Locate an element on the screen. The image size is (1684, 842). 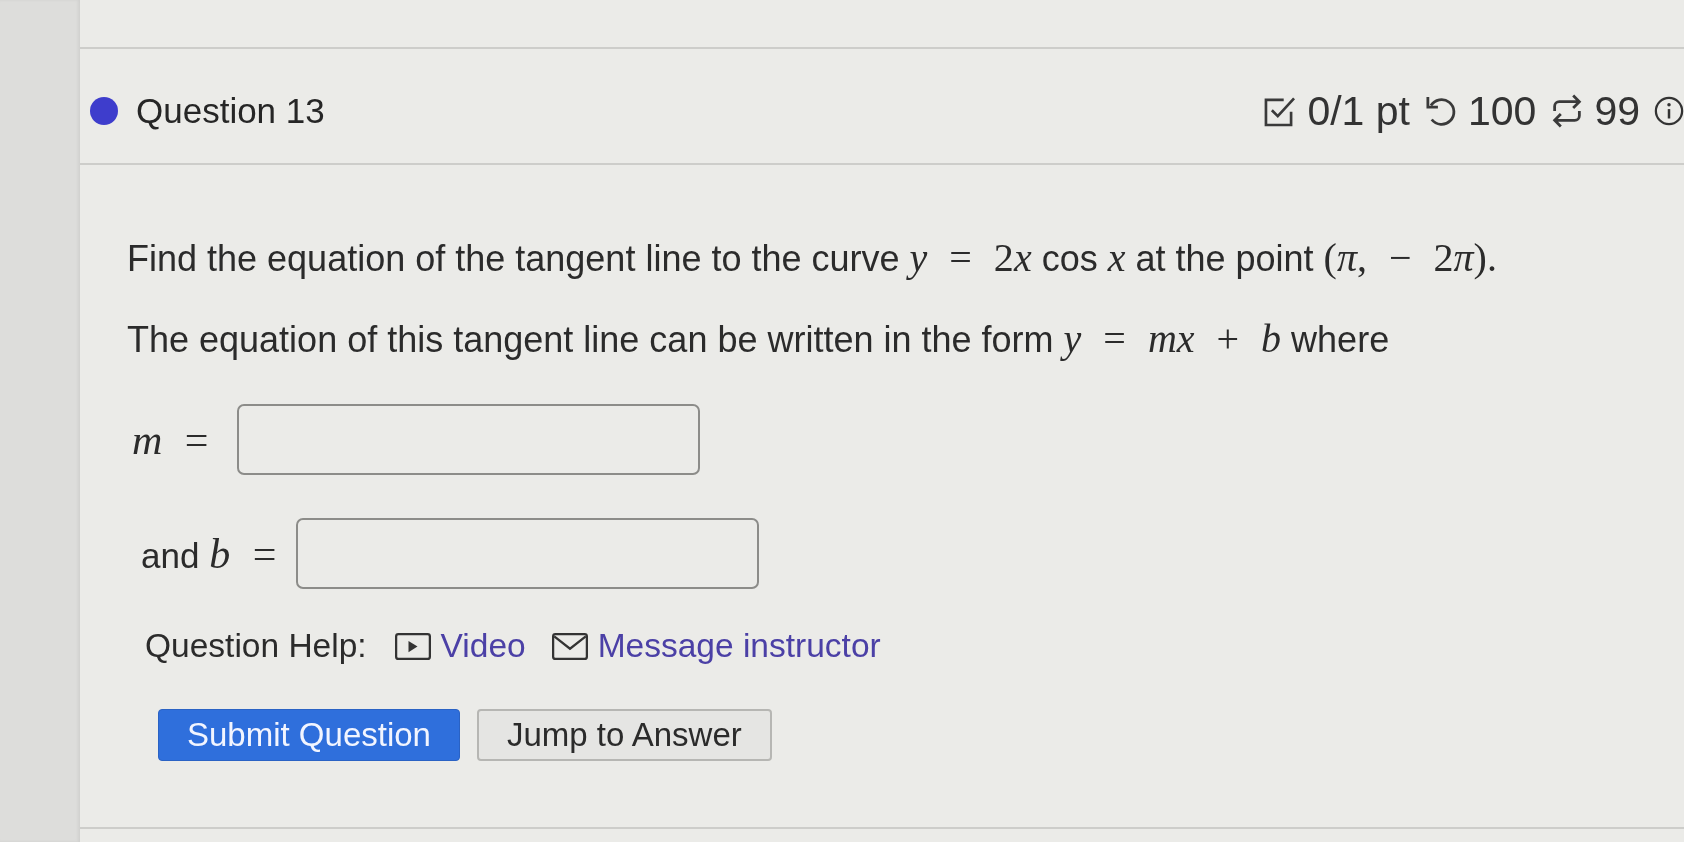
message-instructor-link: Message instructor is located at coordinates (716, 646).